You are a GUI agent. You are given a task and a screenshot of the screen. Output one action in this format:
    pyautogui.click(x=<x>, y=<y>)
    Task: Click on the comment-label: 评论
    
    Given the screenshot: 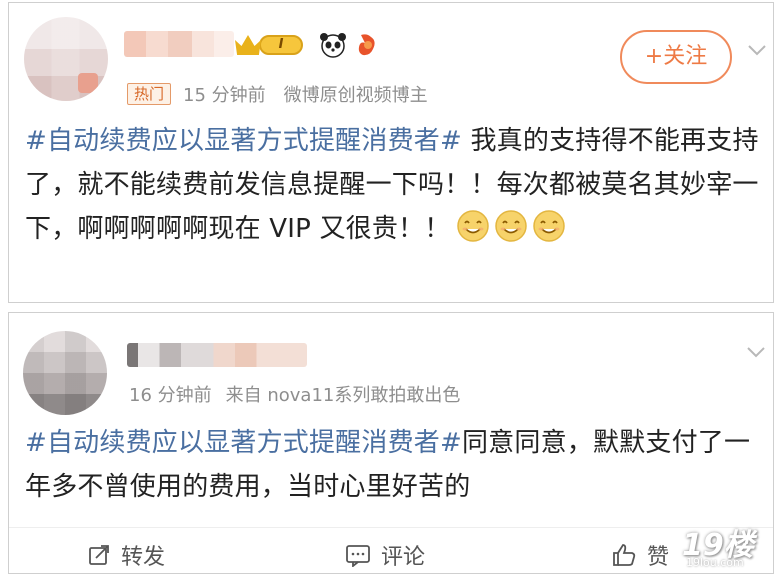 What is the action you would take?
    pyautogui.click(x=403, y=557)
    